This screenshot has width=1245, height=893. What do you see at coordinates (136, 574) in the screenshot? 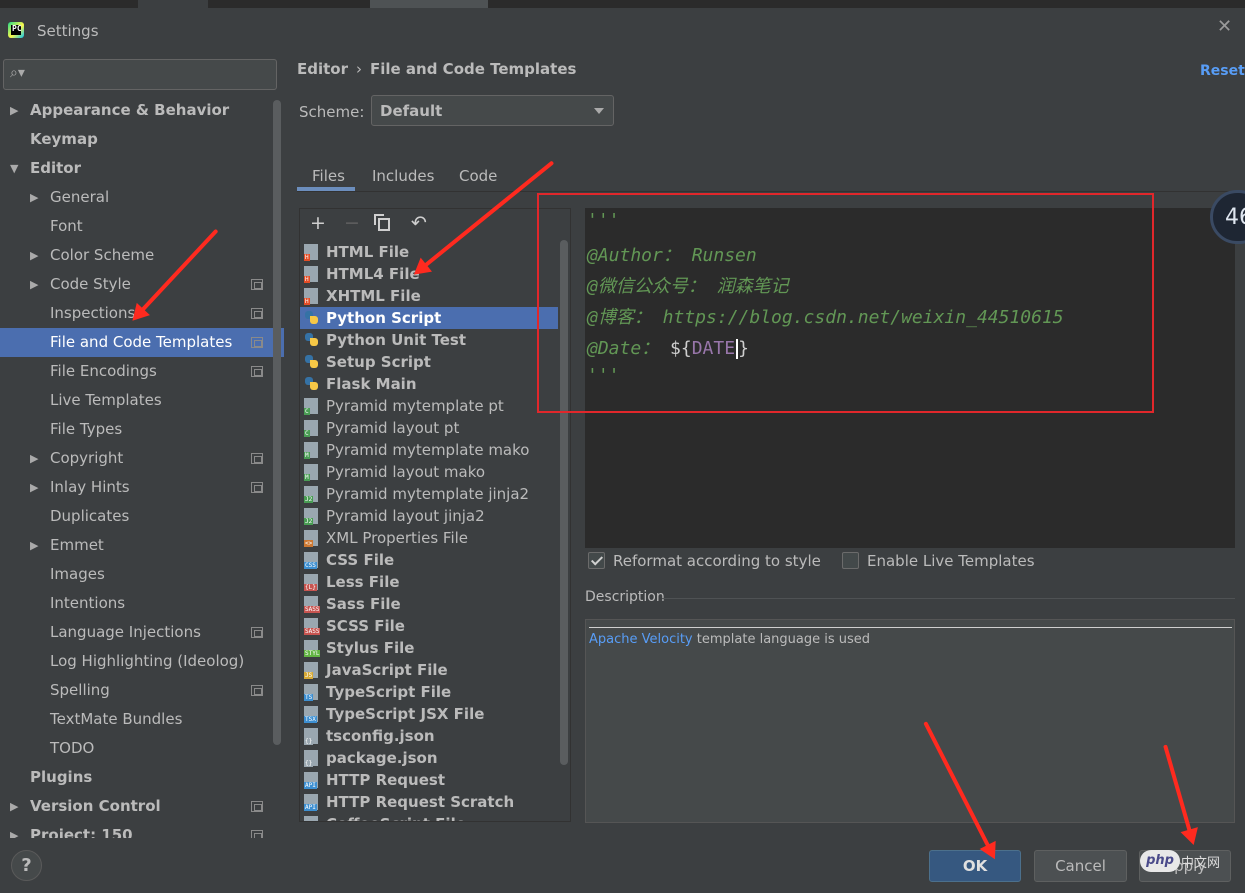
I see `sidebar-item-images: Images` at bounding box center [136, 574].